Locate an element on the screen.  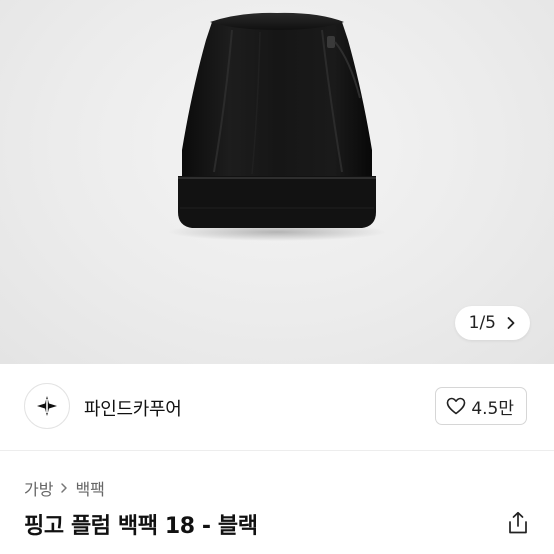
shop-avatar is located at coordinates (47, 406).